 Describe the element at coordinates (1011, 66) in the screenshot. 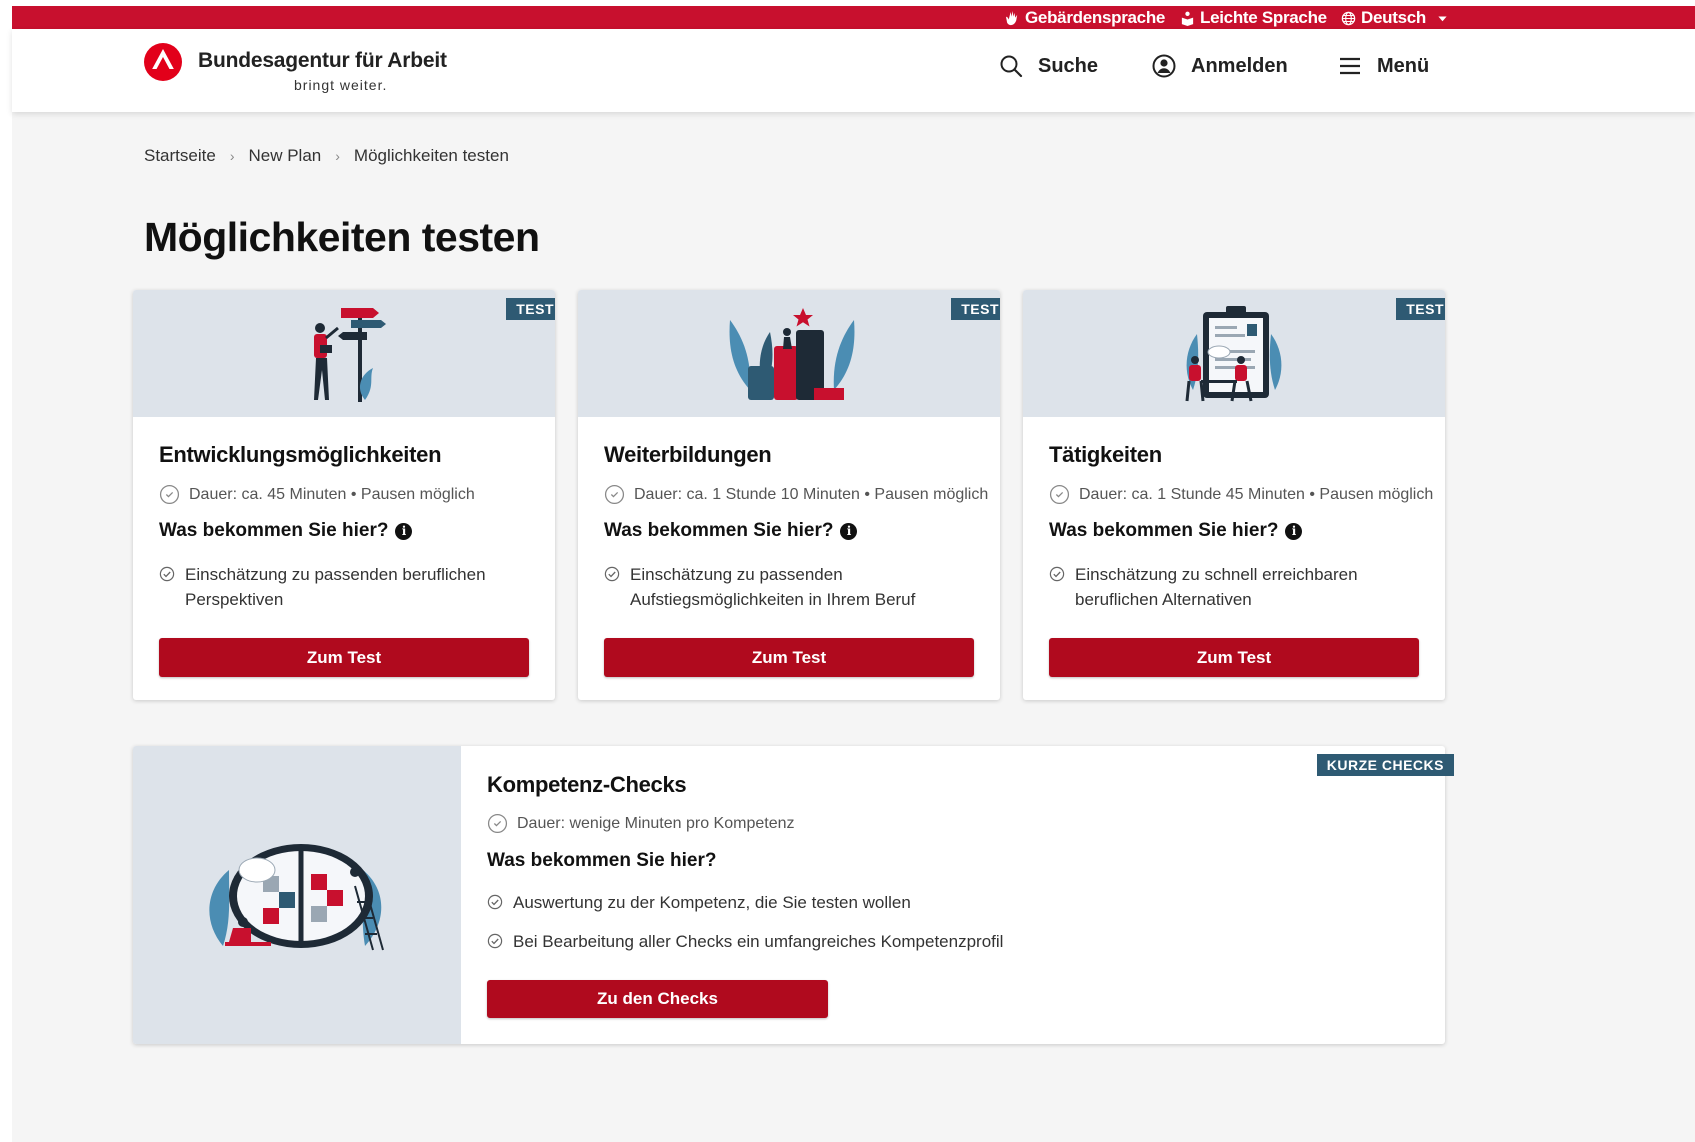

I see `search-icon` at that location.